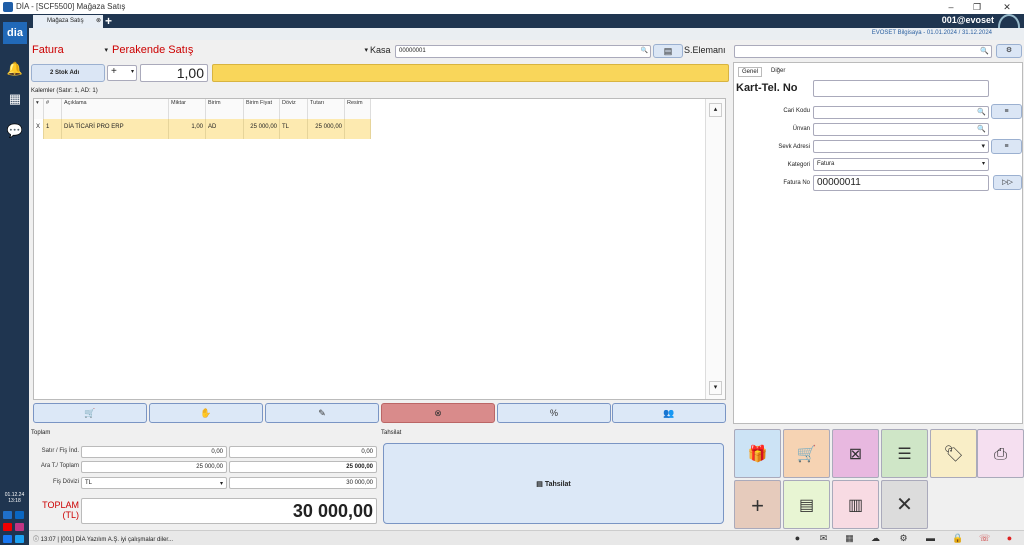 The height and width of the screenshot is (545, 1024). What do you see at coordinates (794, 147) in the screenshot?
I see `sevk-adresi-label: Sevk Adresi` at bounding box center [794, 147].